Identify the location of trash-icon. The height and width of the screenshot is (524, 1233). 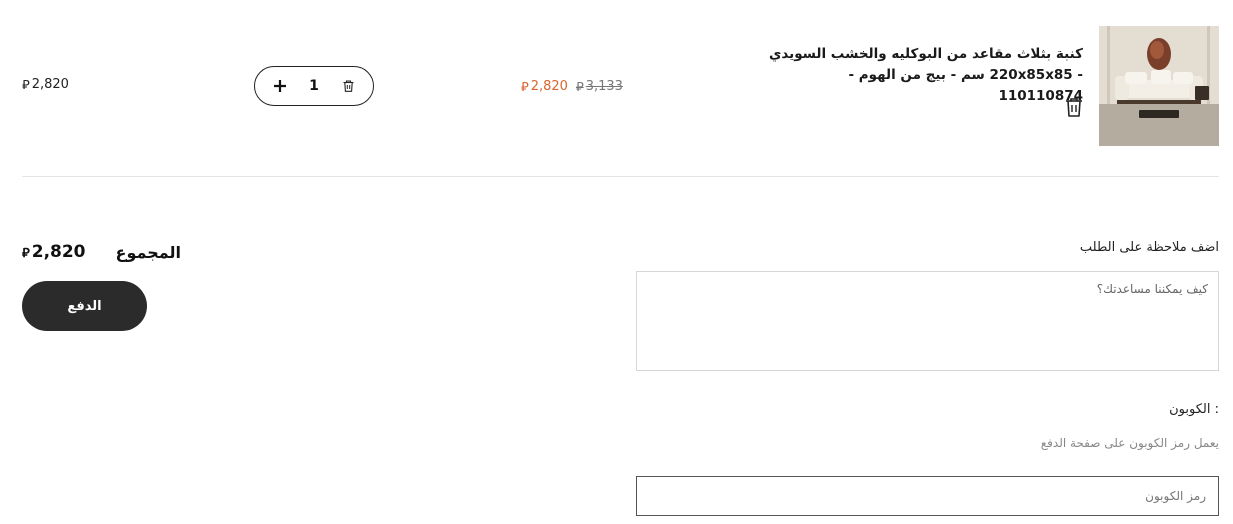
(1074, 107).